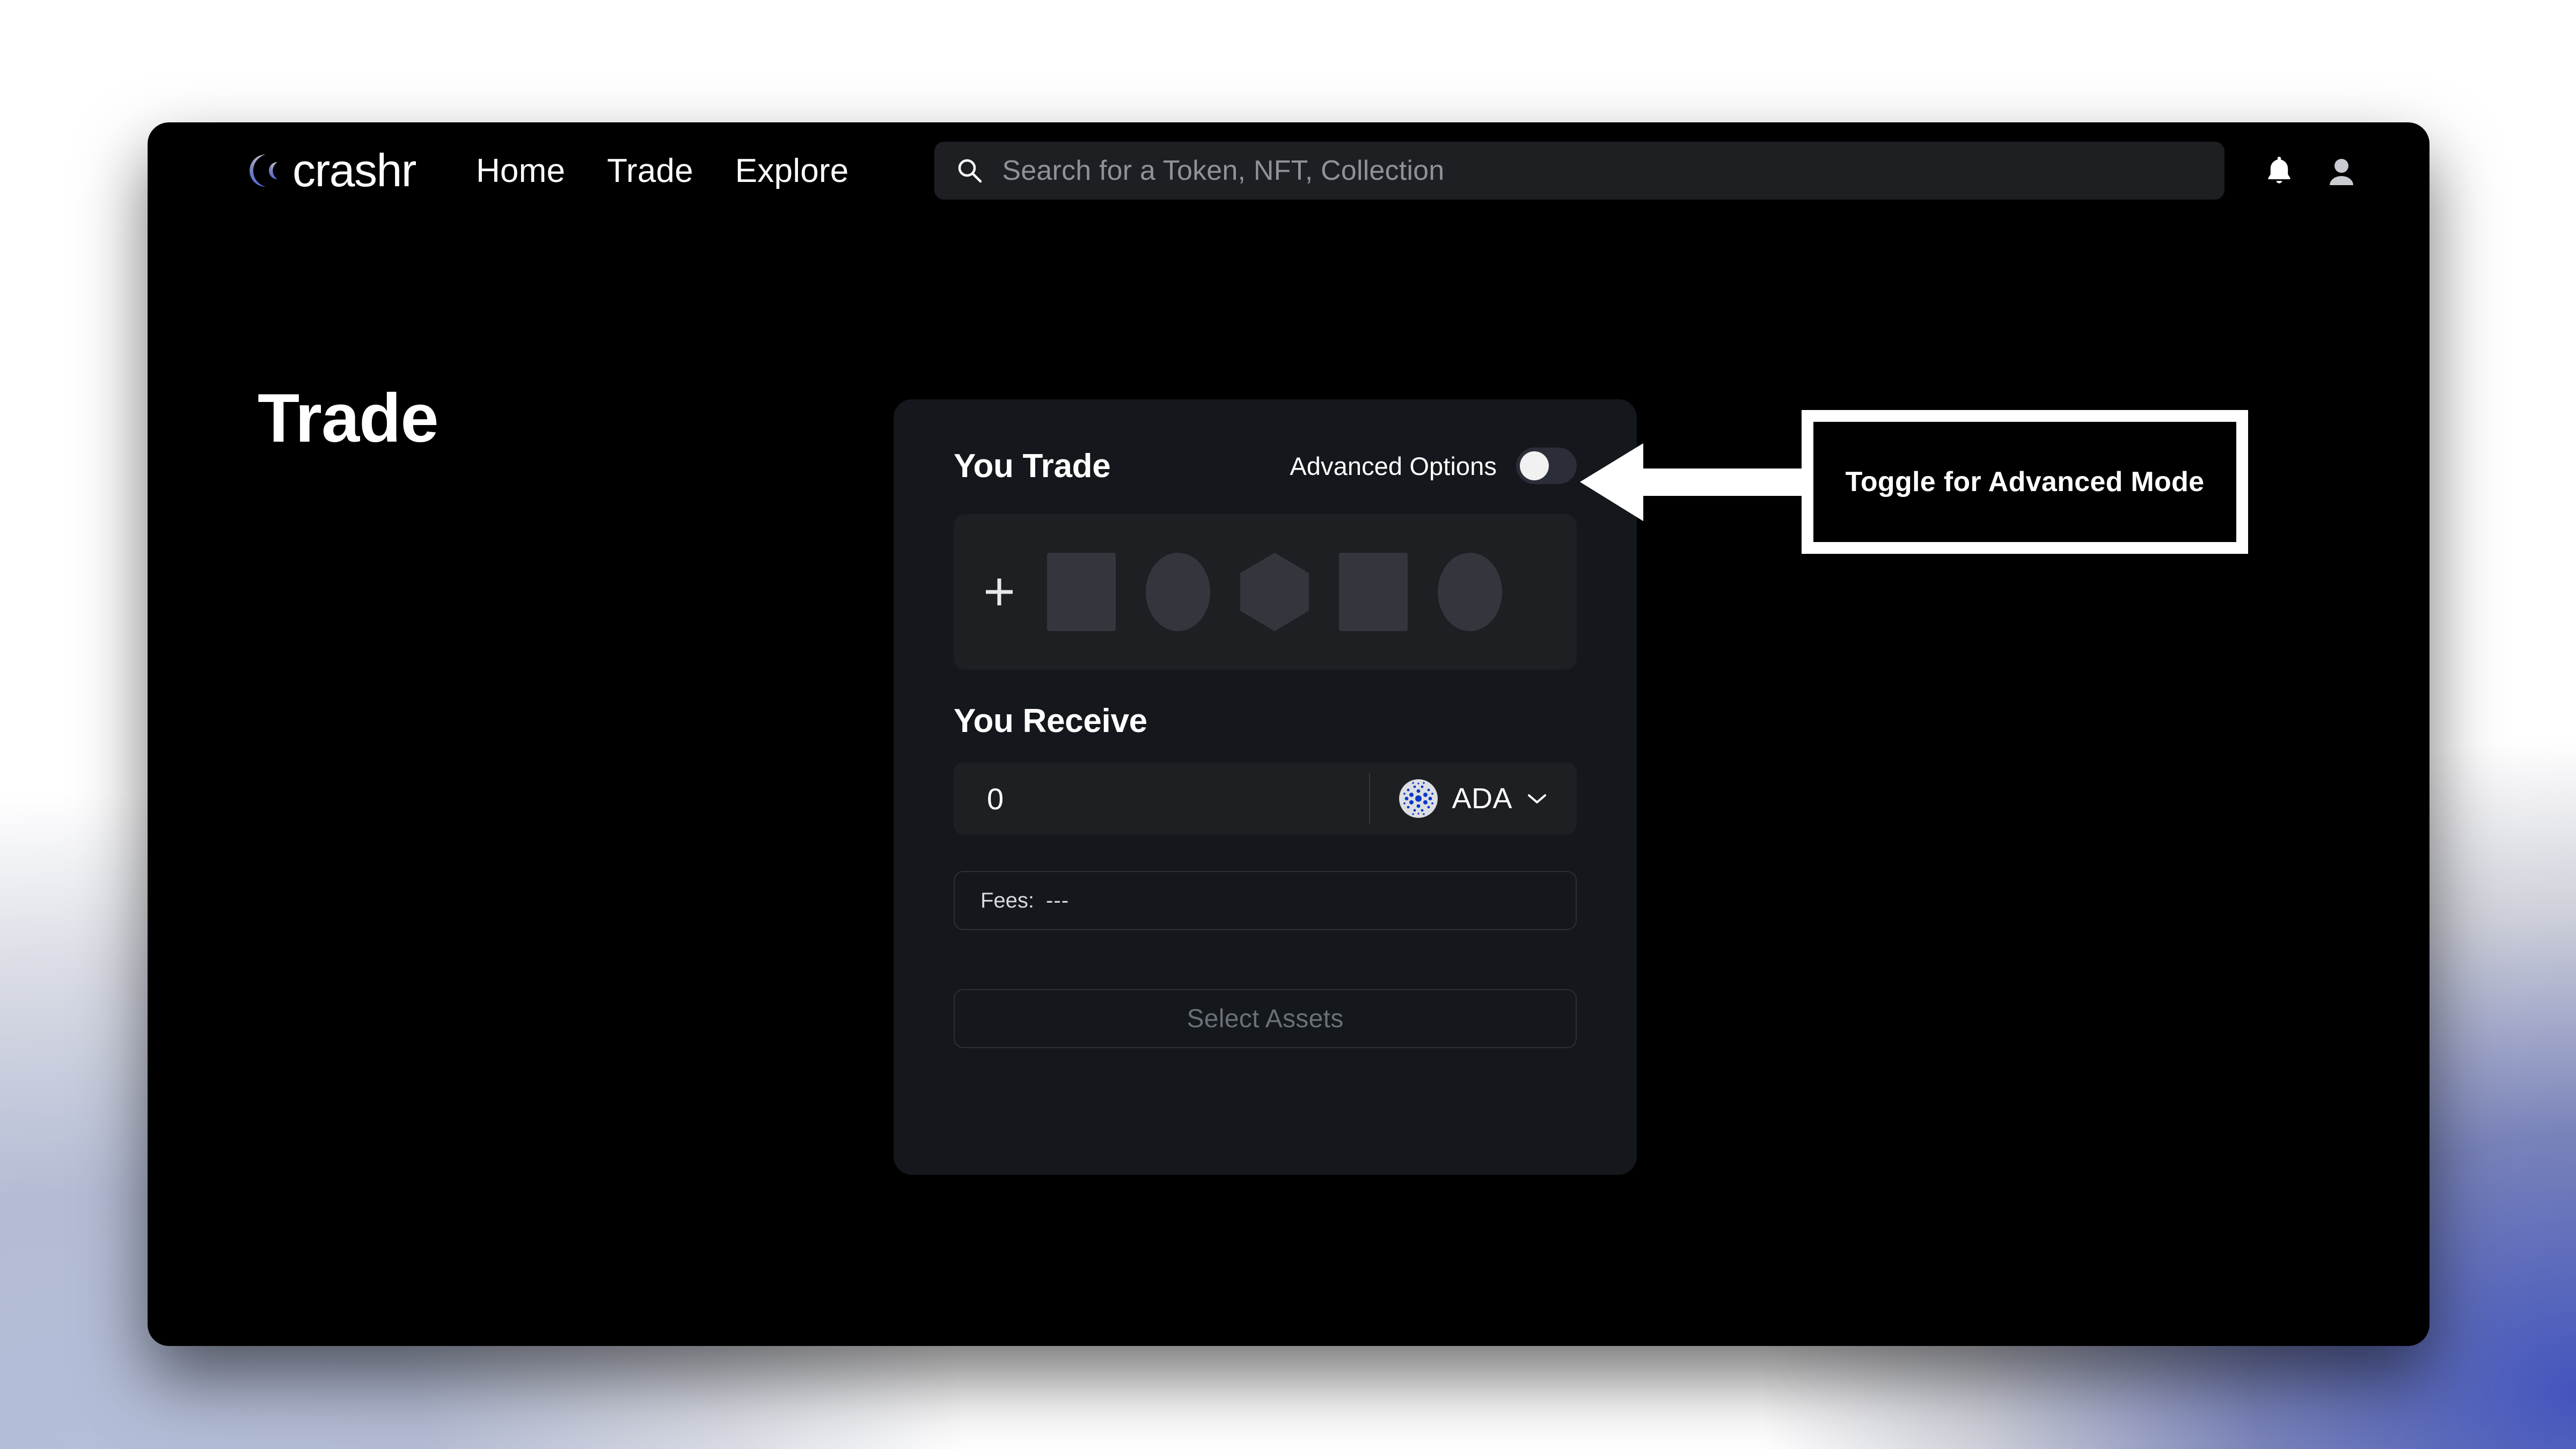 The image size is (2576, 1449). What do you see at coordinates (1007, 900) in the screenshot?
I see `fees-label: Fees:` at bounding box center [1007, 900].